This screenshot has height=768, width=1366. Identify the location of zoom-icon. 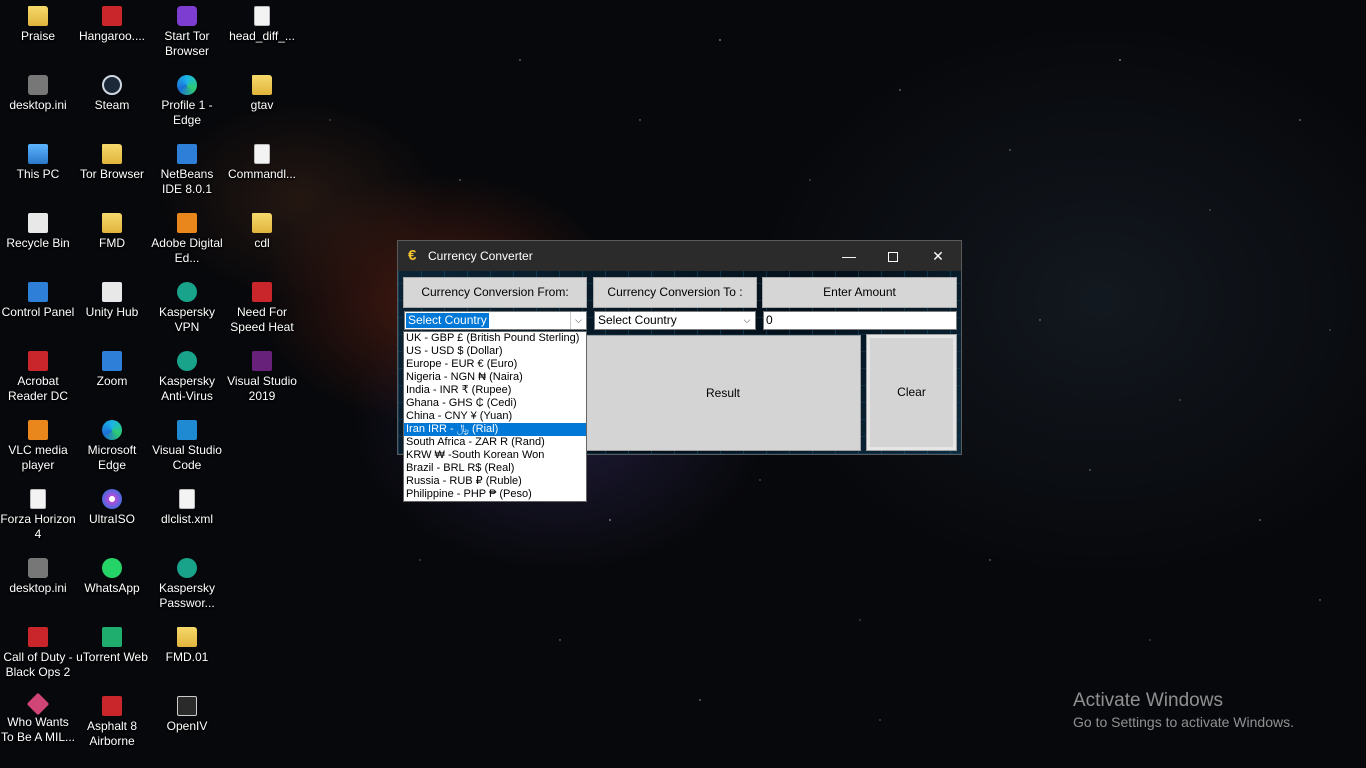
(112, 361).